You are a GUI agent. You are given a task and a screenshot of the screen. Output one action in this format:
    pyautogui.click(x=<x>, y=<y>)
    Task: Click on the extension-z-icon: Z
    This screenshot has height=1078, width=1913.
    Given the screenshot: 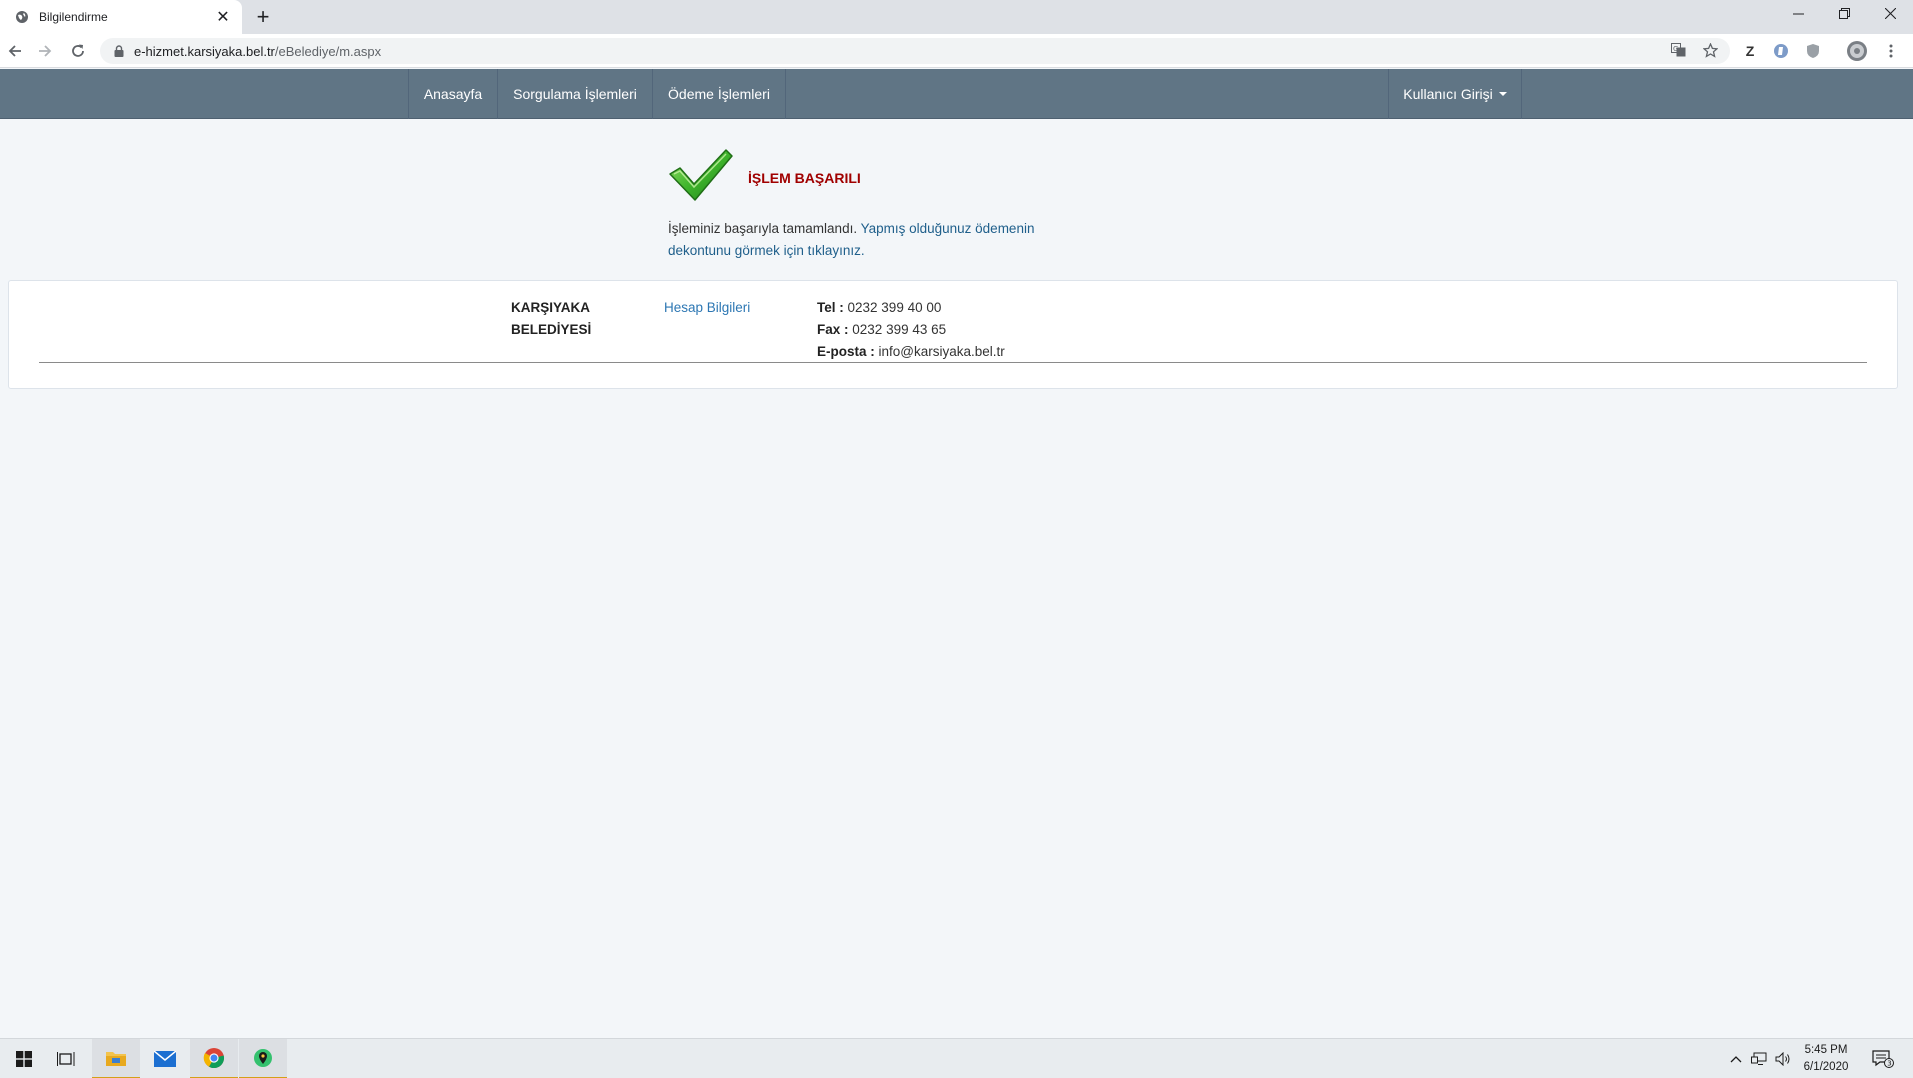 What is the action you would take?
    pyautogui.click(x=1750, y=51)
    